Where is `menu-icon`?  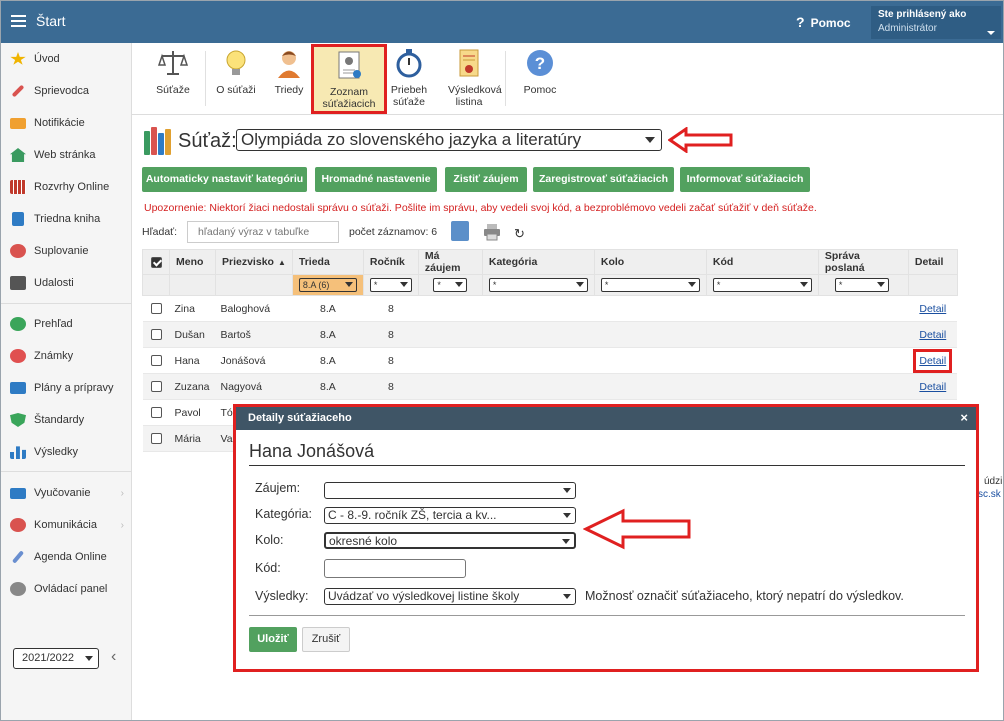 menu-icon is located at coordinates (18, 21).